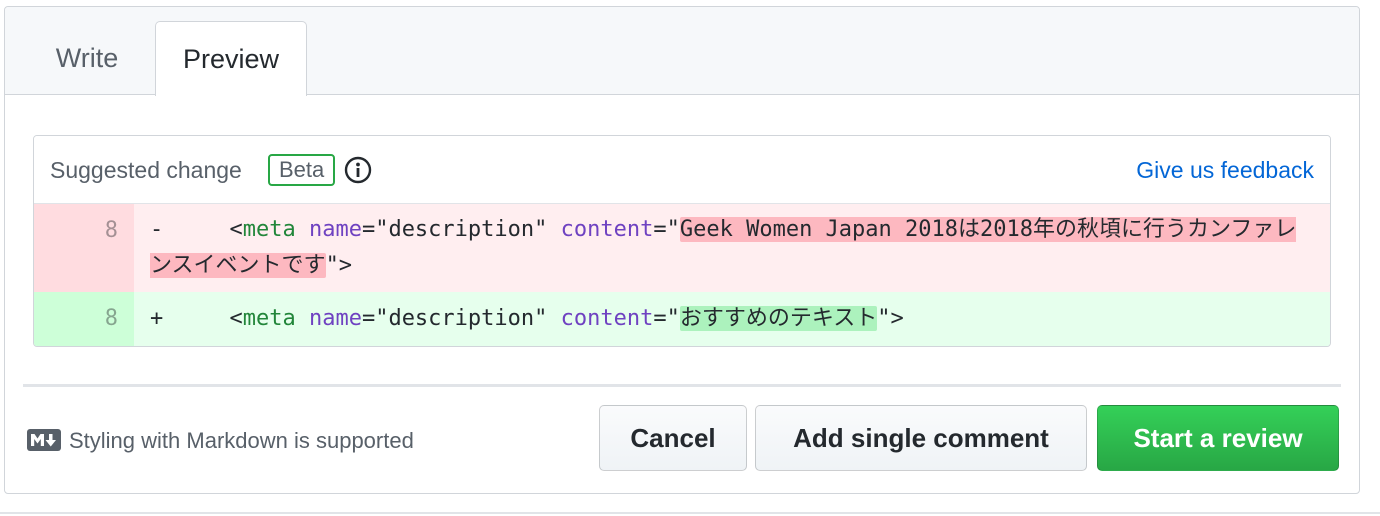 This screenshot has height=516, width=1380. What do you see at coordinates (682, 385) in the screenshot?
I see `divider` at bounding box center [682, 385].